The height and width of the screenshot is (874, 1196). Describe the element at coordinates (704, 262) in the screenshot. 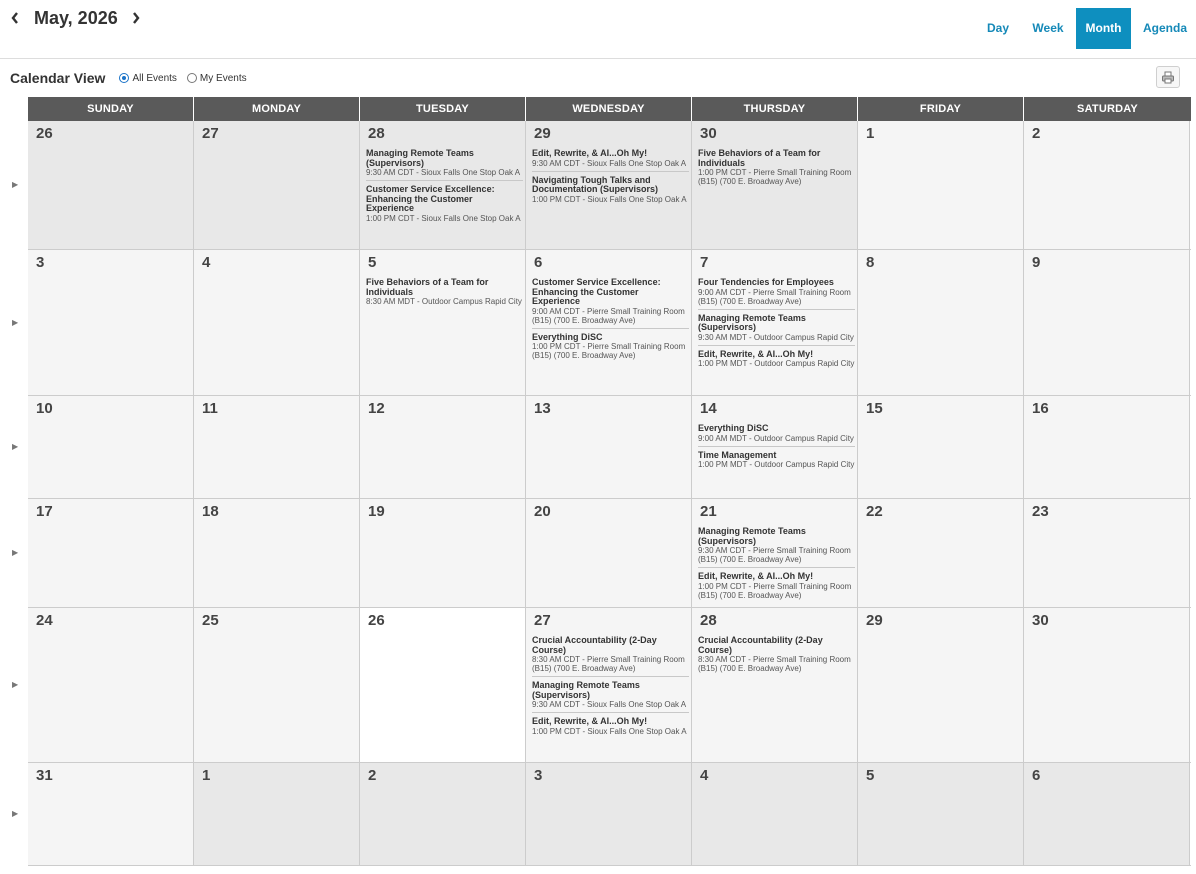

I see `day-number: 7` at that location.